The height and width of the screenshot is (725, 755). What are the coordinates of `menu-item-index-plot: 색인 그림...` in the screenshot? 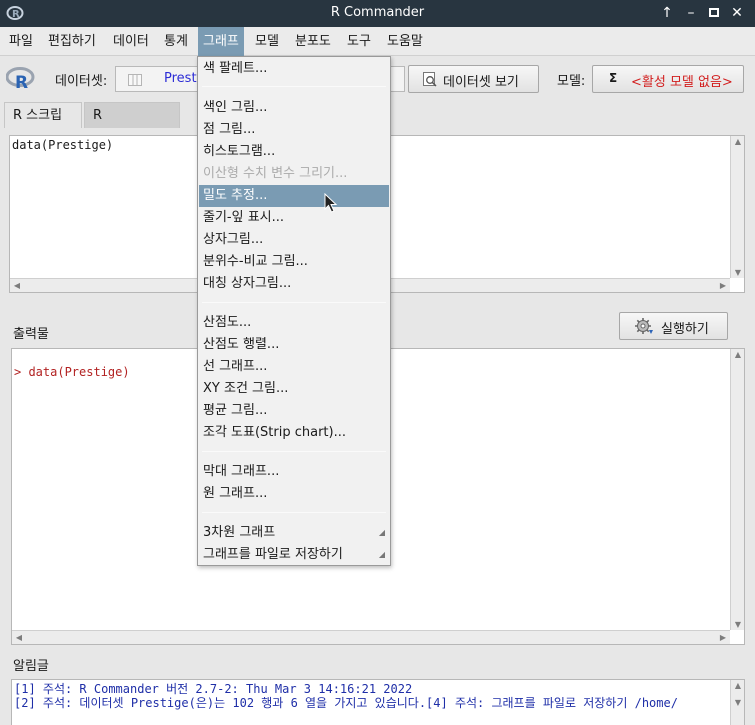 It's located at (294, 108).